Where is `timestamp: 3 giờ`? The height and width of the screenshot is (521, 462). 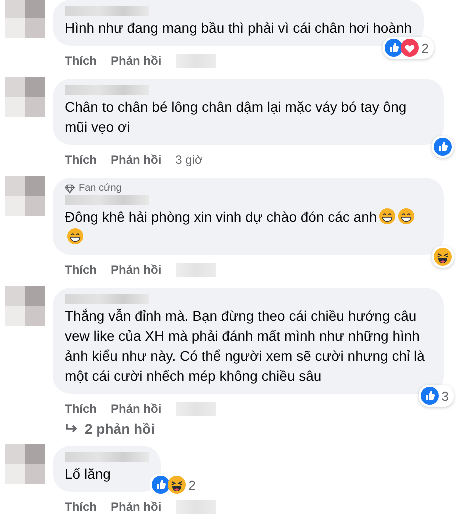
timestamp: 3 giờ is located at coordinates (189, 159).